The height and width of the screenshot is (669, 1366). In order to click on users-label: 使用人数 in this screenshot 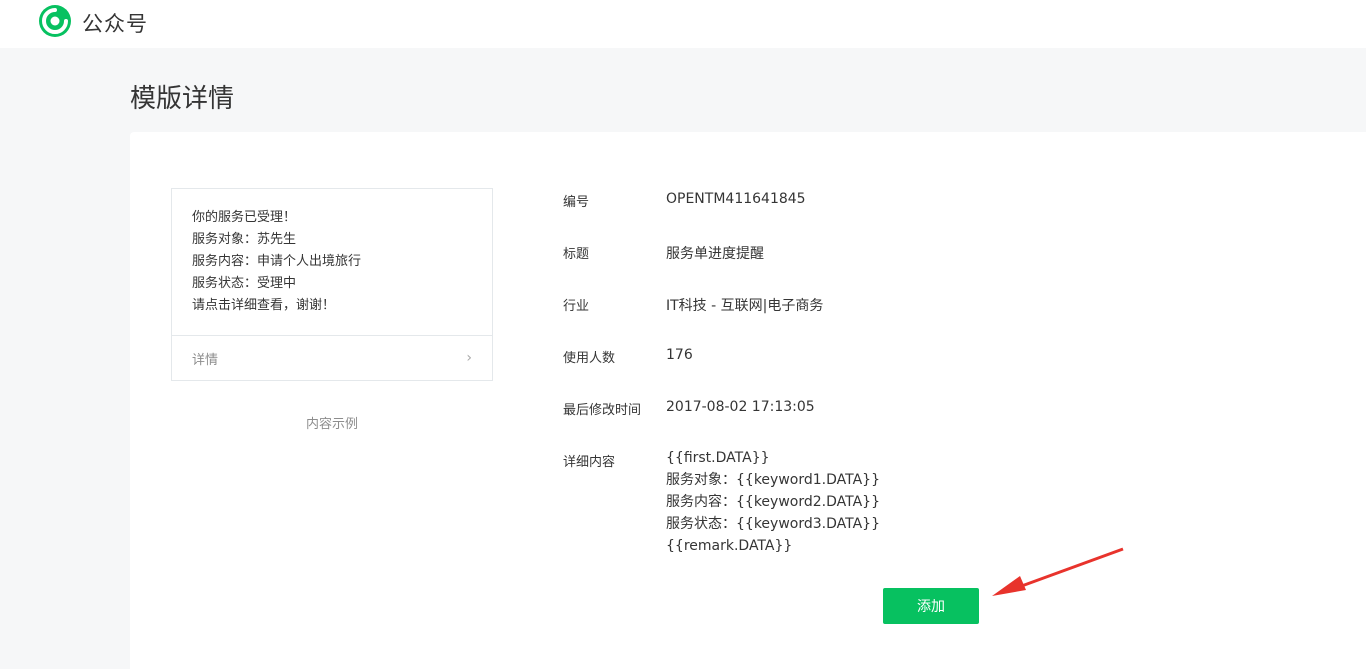, I will do `click(589, 358)`.